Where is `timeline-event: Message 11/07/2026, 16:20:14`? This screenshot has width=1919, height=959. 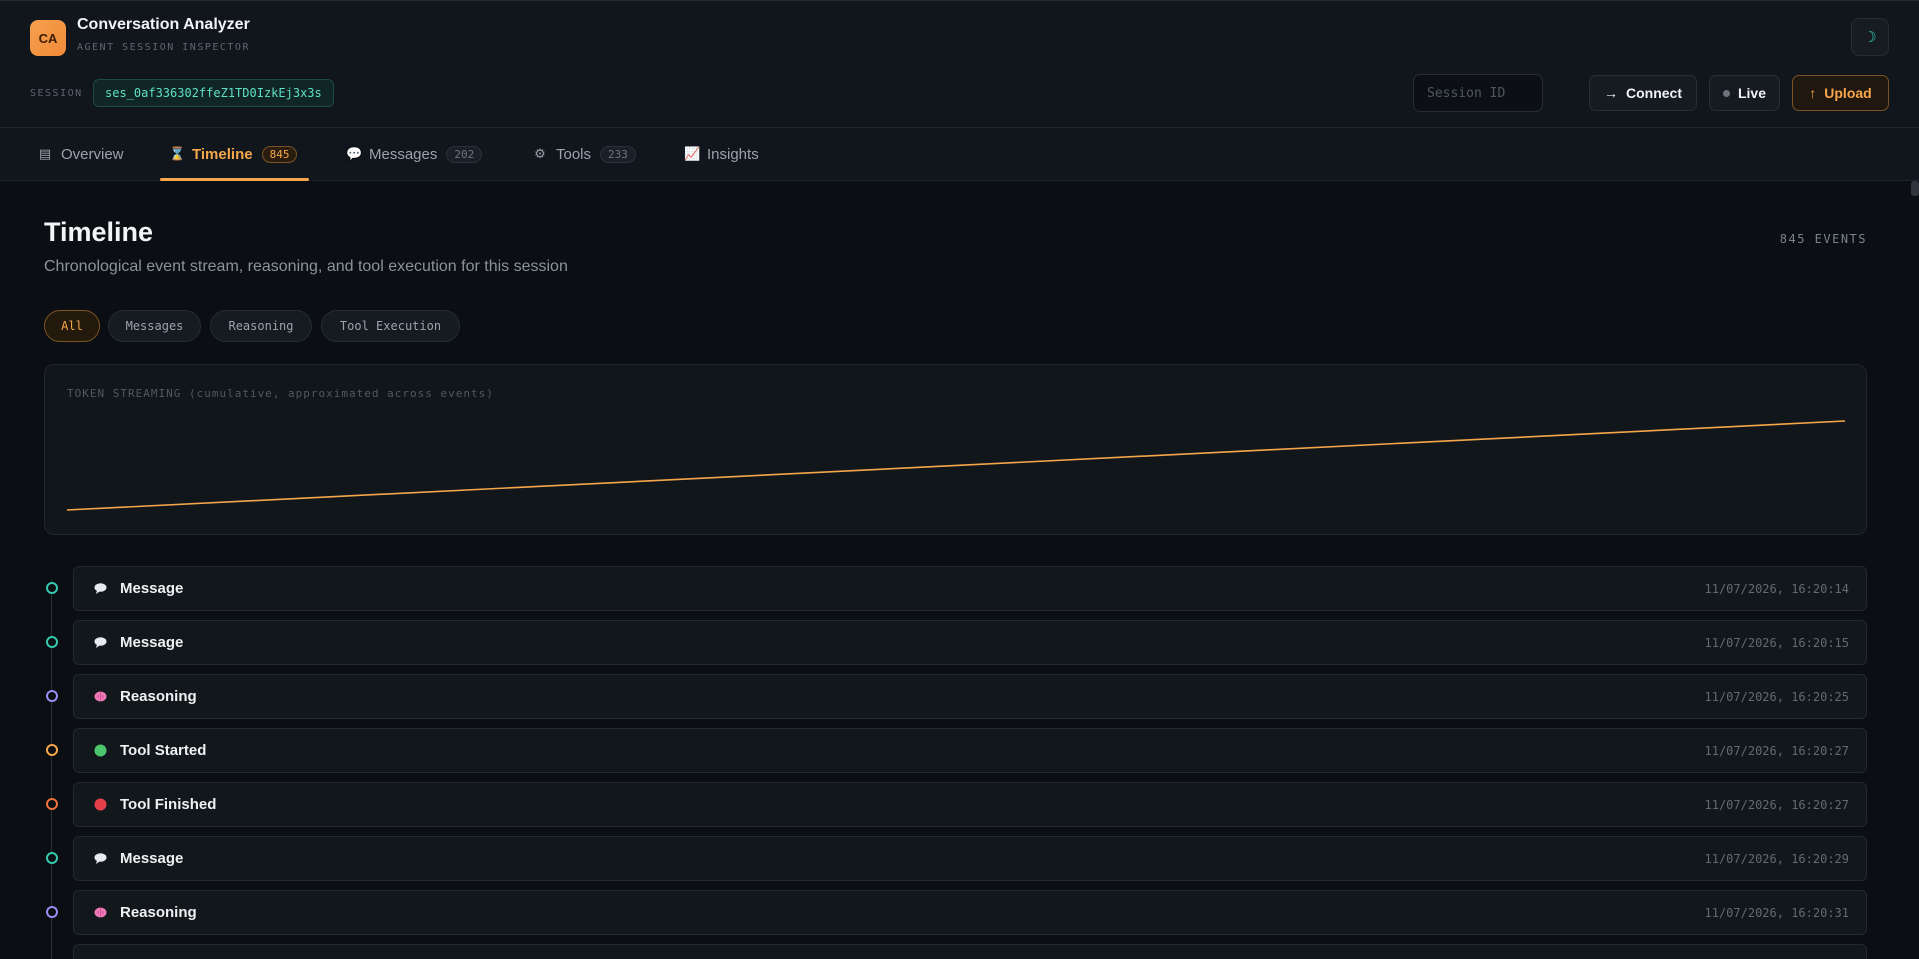 timeline-event: Message 11/07/2026, 16:20:14 is located at coordinates (959, 589).